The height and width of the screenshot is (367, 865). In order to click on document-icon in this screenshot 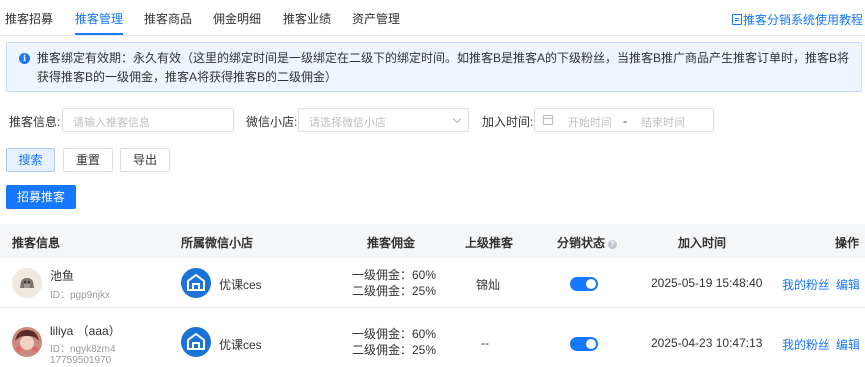, I will do `click(736, 19)`.